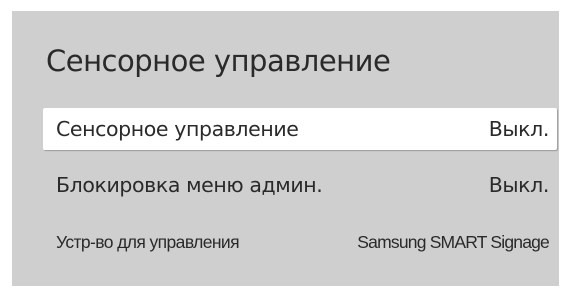 This screenshot has height=298, width=571. I want to click on menu-item-touch-control: Сенсорное управление Выкл., so click(300, 129).